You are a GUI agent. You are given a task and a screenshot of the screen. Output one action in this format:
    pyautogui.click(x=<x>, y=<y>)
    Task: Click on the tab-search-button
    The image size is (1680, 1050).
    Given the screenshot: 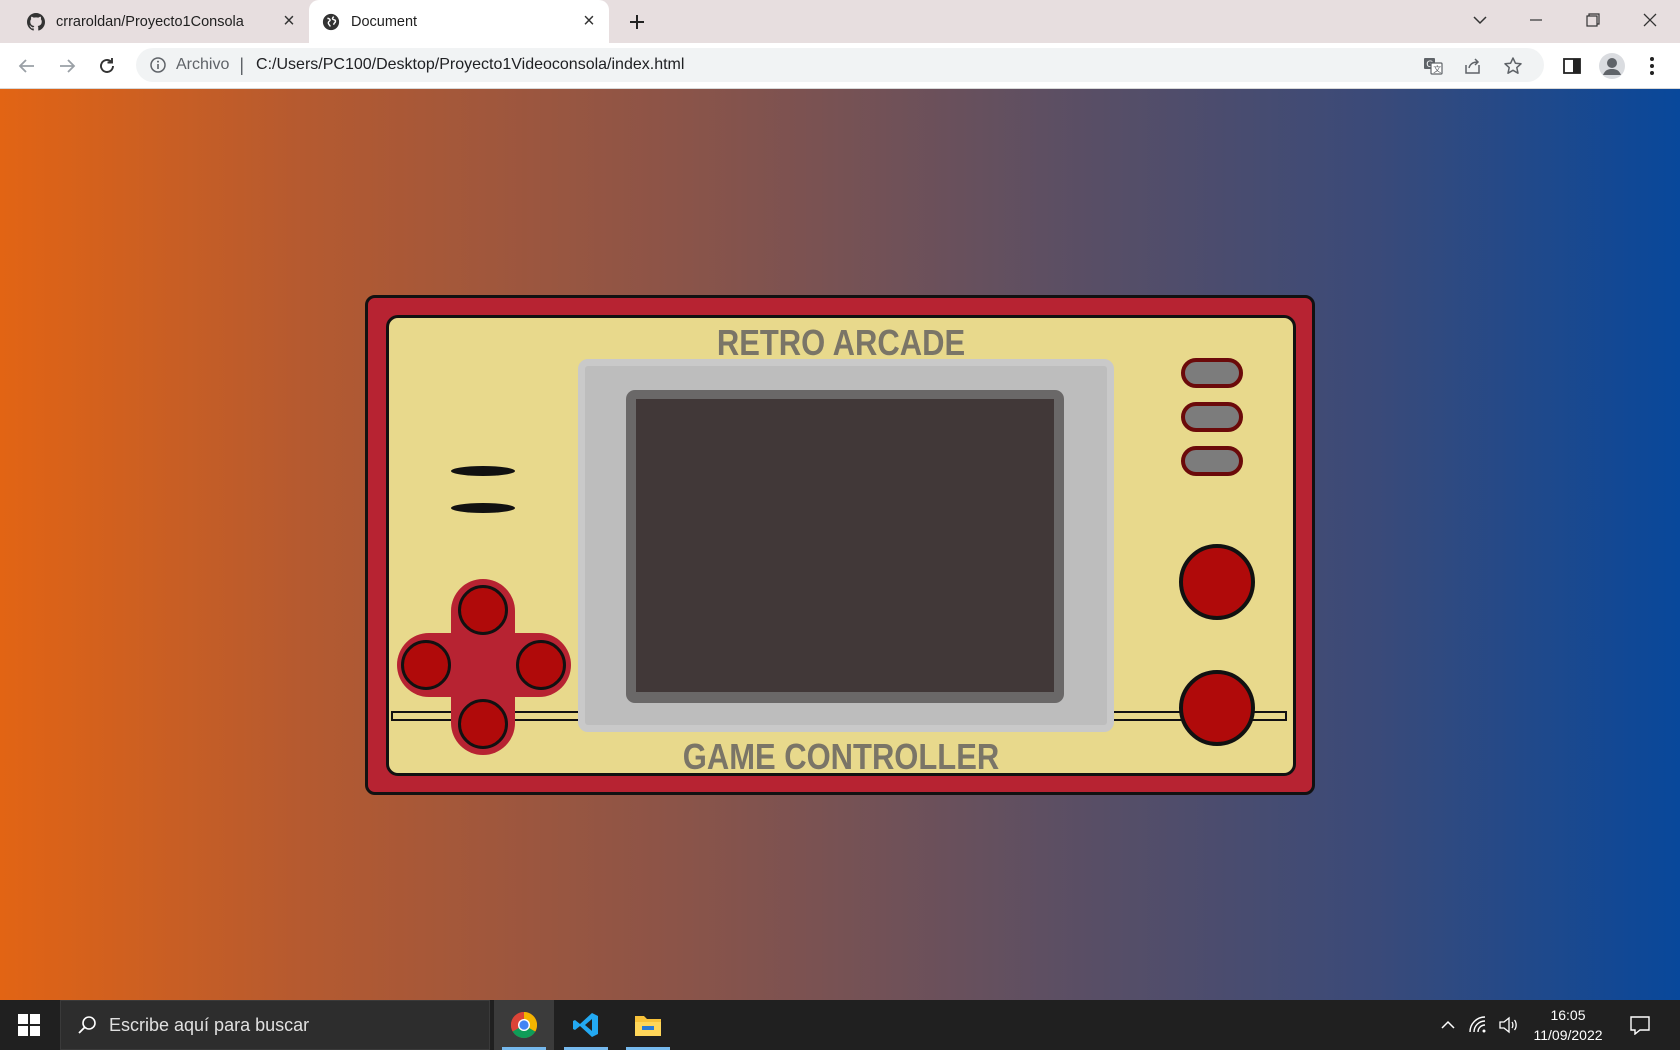 What is the action you would take?
    pyautogui.click(x=1480, y=20)
    